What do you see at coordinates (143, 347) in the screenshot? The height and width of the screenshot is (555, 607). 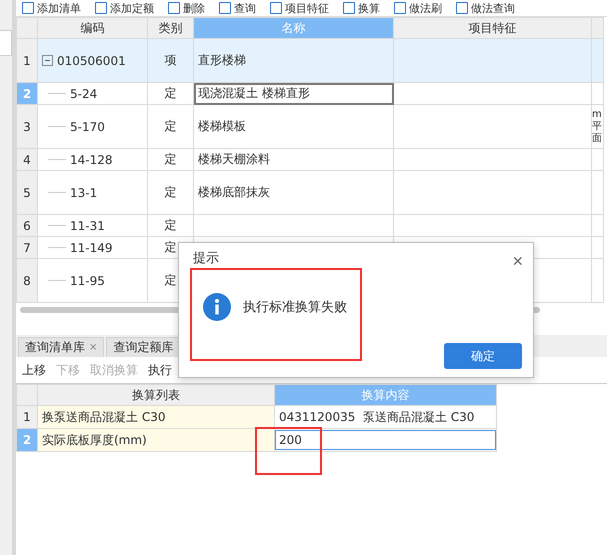 I see `panel-tab: 查询定额库` at bounding box center [143, 347].